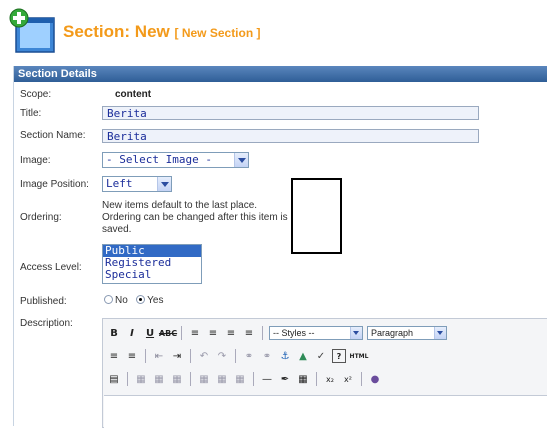  Describe the element at coordinates (121, 300) in the screenshot. I see `published-no-label: No` at that location.